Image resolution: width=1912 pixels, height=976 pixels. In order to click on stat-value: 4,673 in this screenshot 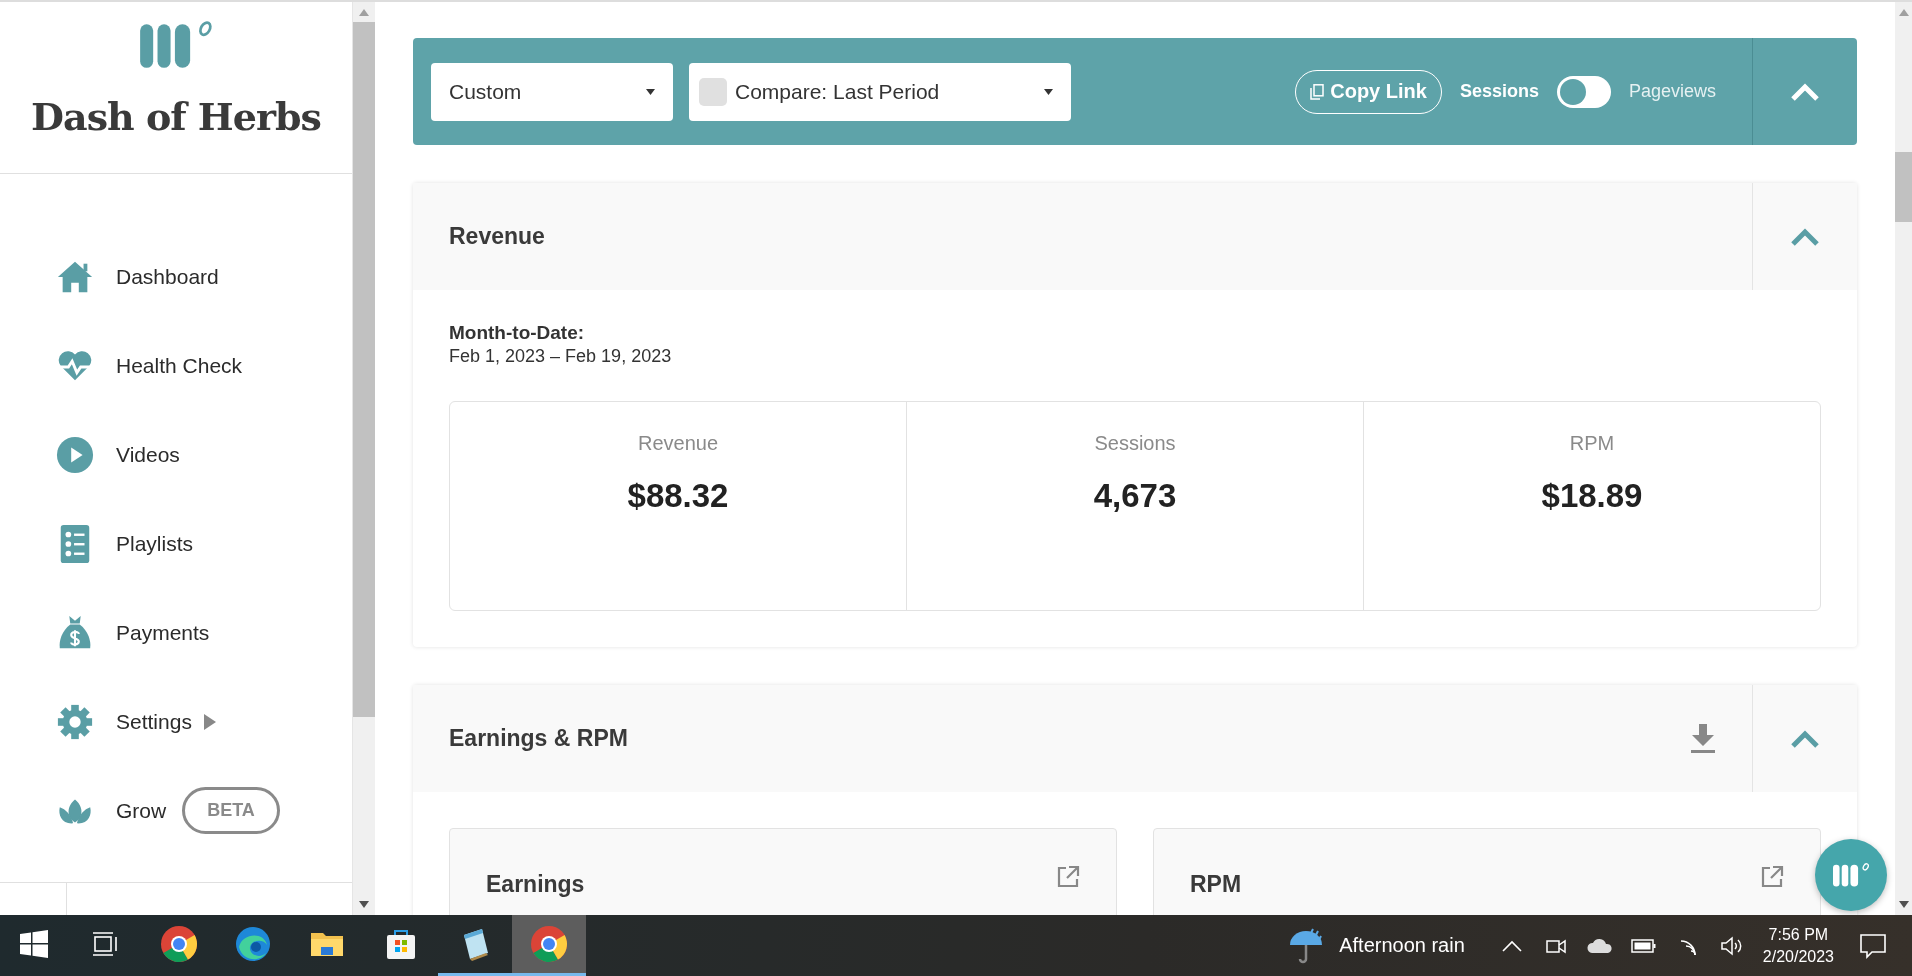, I will do `click(1135, 496)`.